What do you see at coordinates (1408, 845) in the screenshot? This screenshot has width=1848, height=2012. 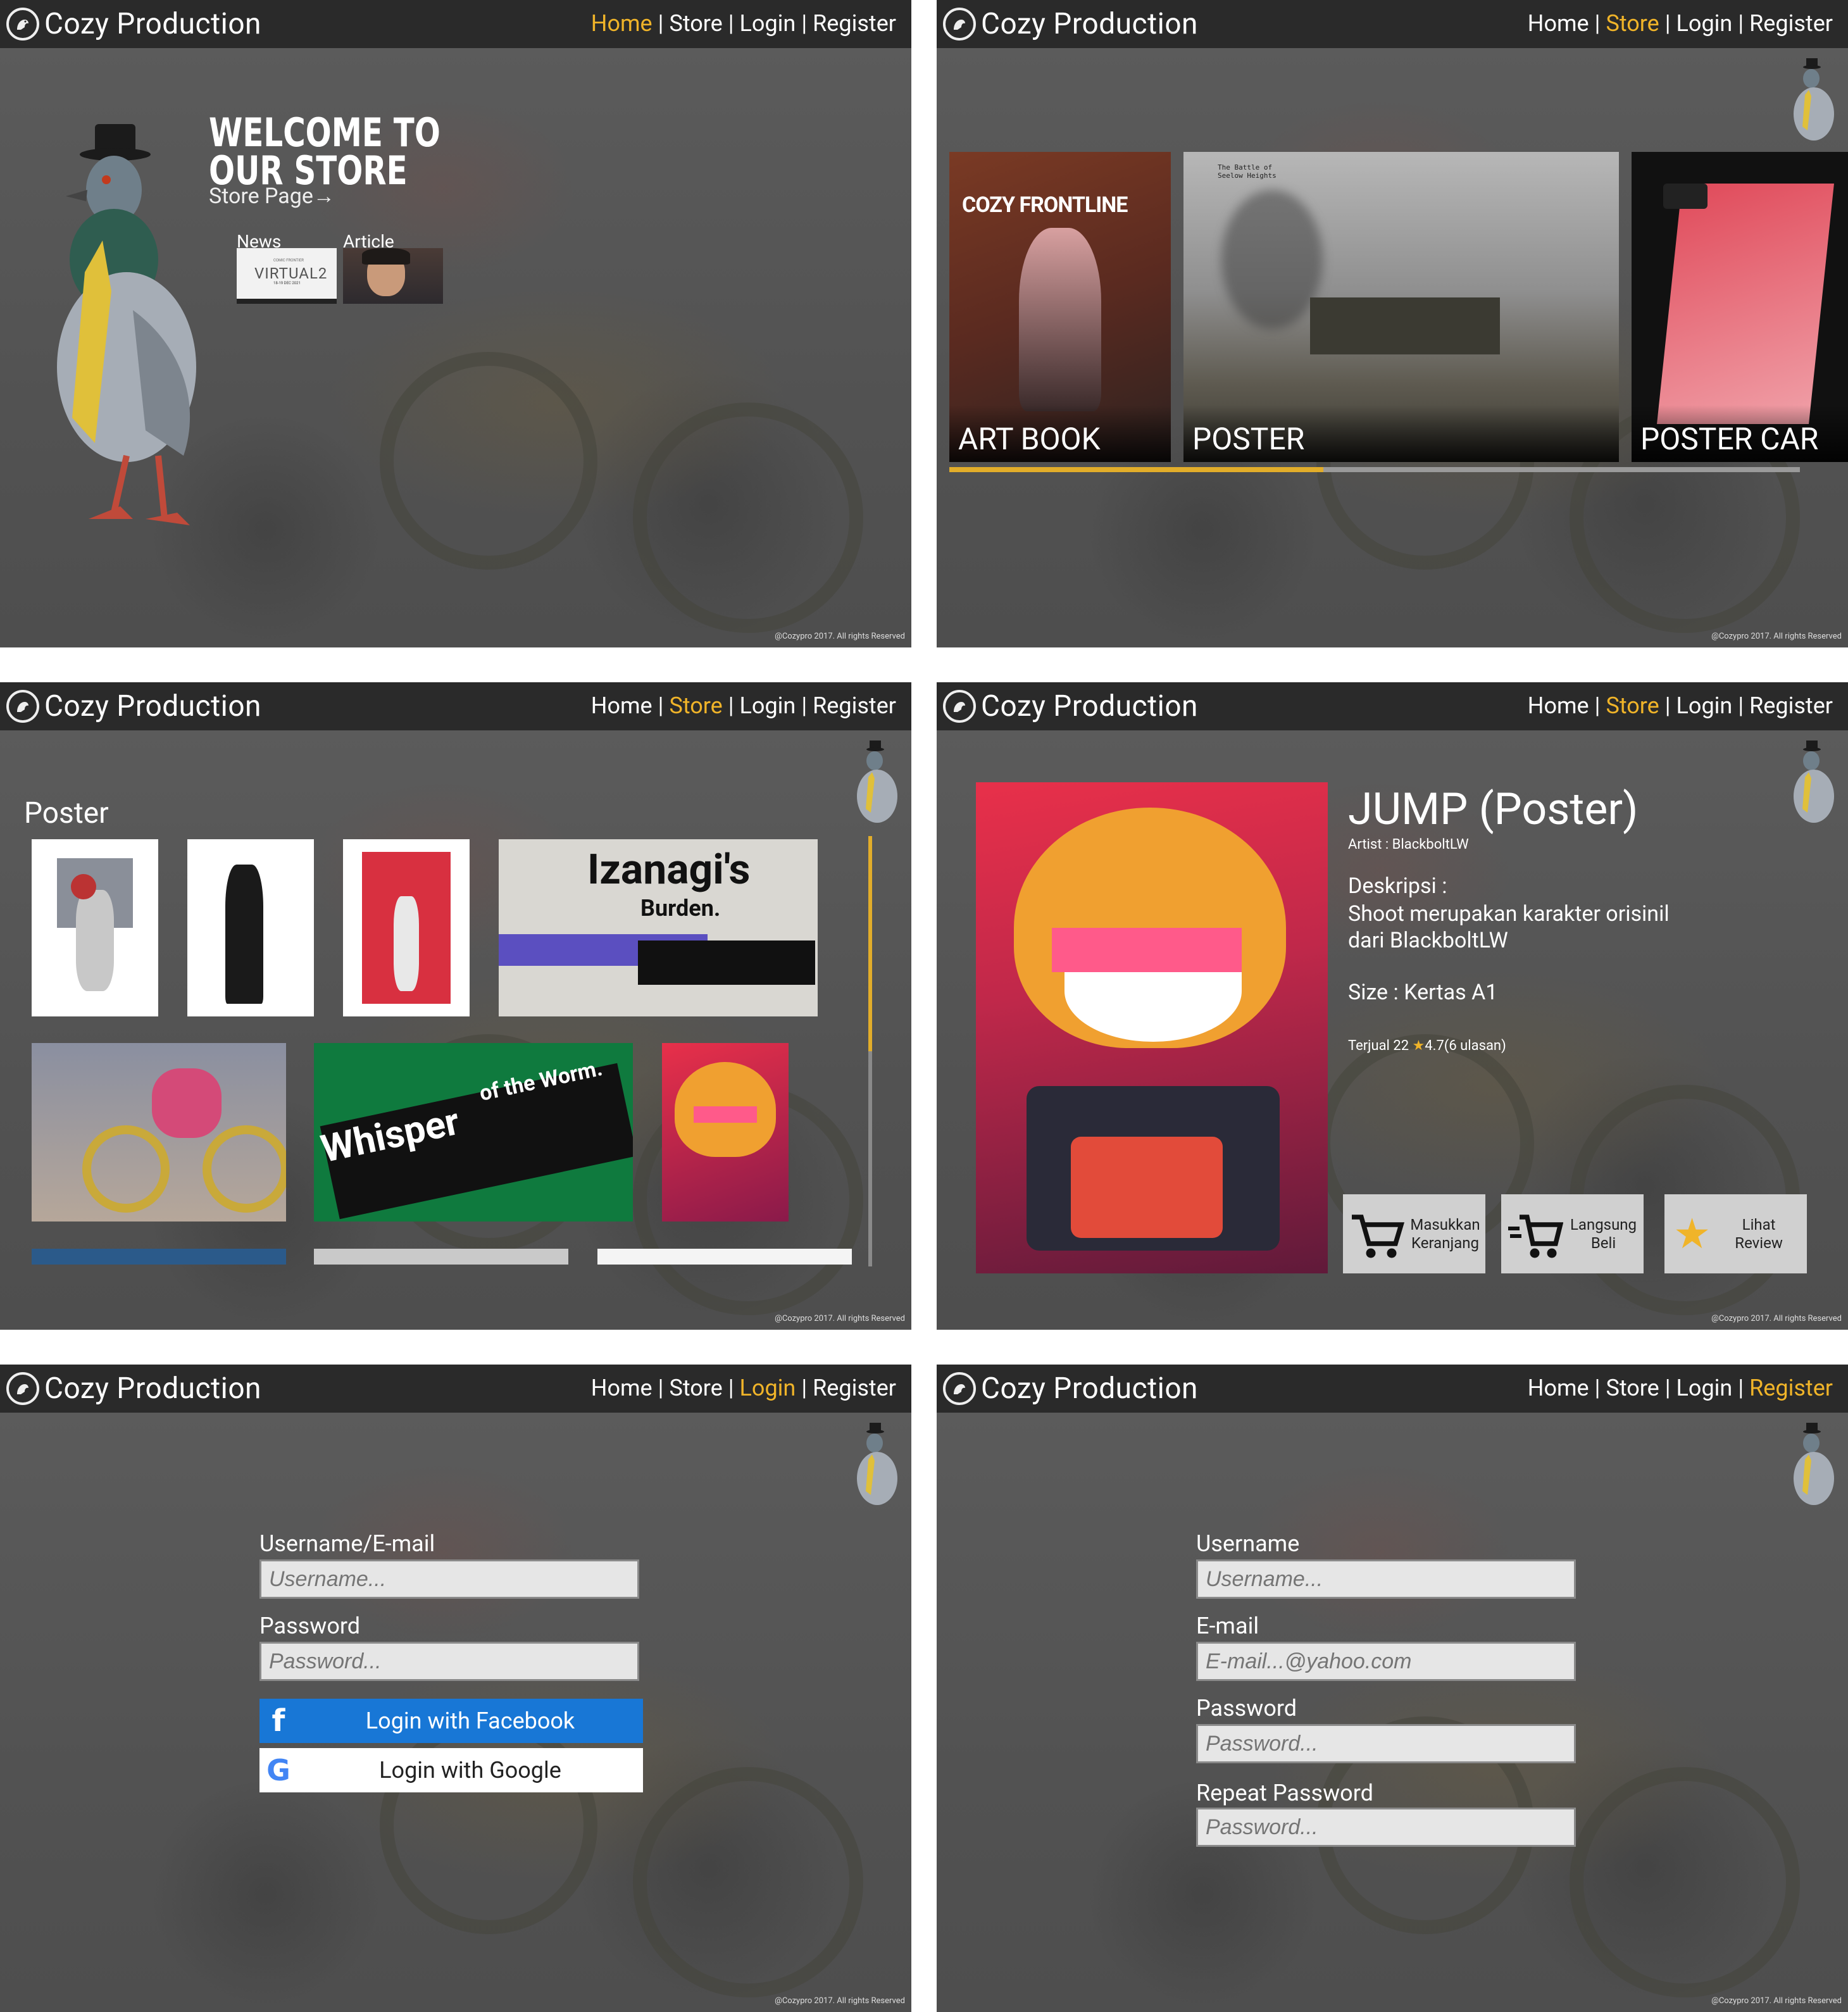 I see `product-artist: Artist : BlackboltLW` at bounding box center [1408, 845].